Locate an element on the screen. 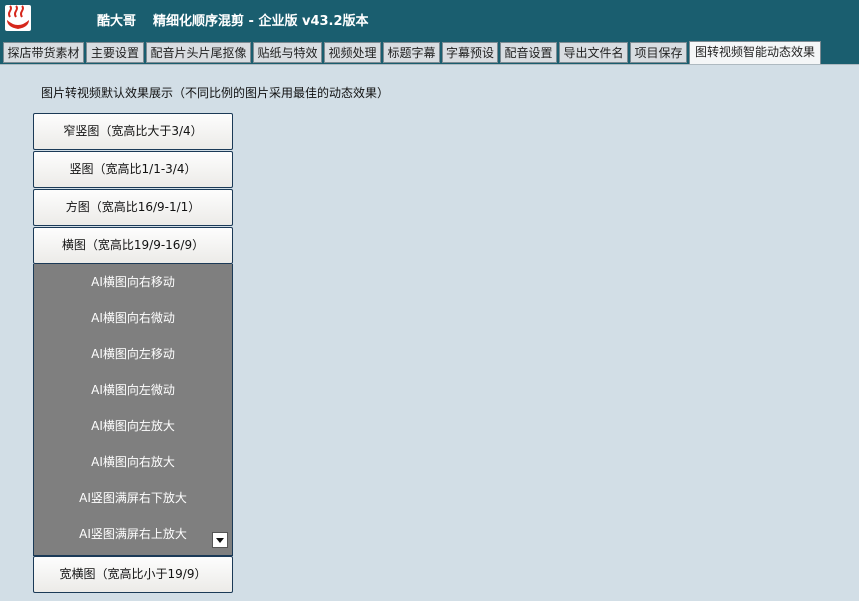  effect-item: AI竖图满屏右下放大 is located at coordinates (133, 498).